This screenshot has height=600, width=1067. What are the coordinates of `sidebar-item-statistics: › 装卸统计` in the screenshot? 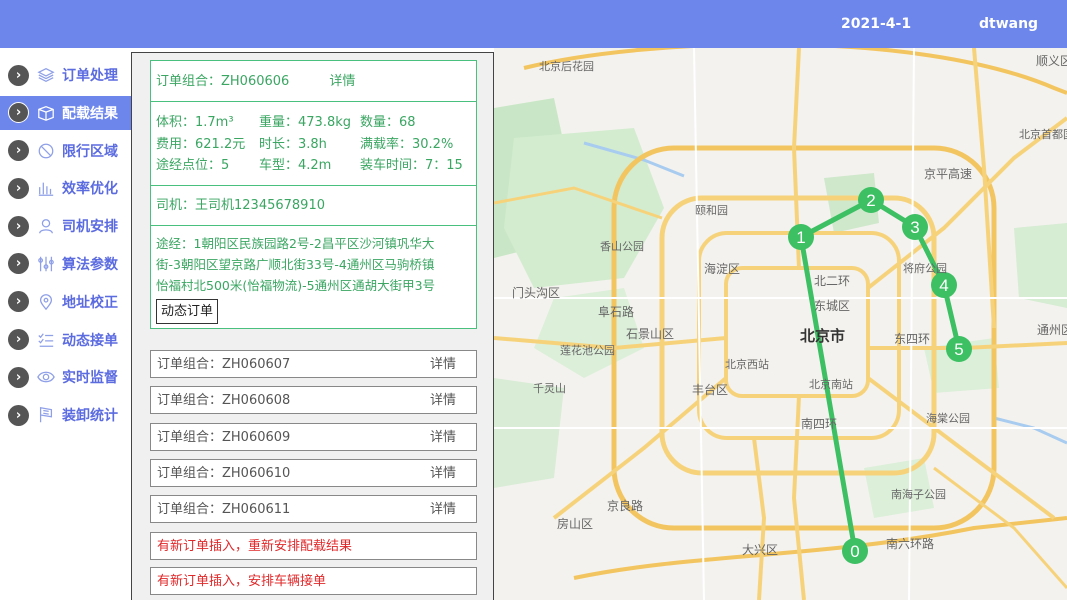 It's located at (65, 415).